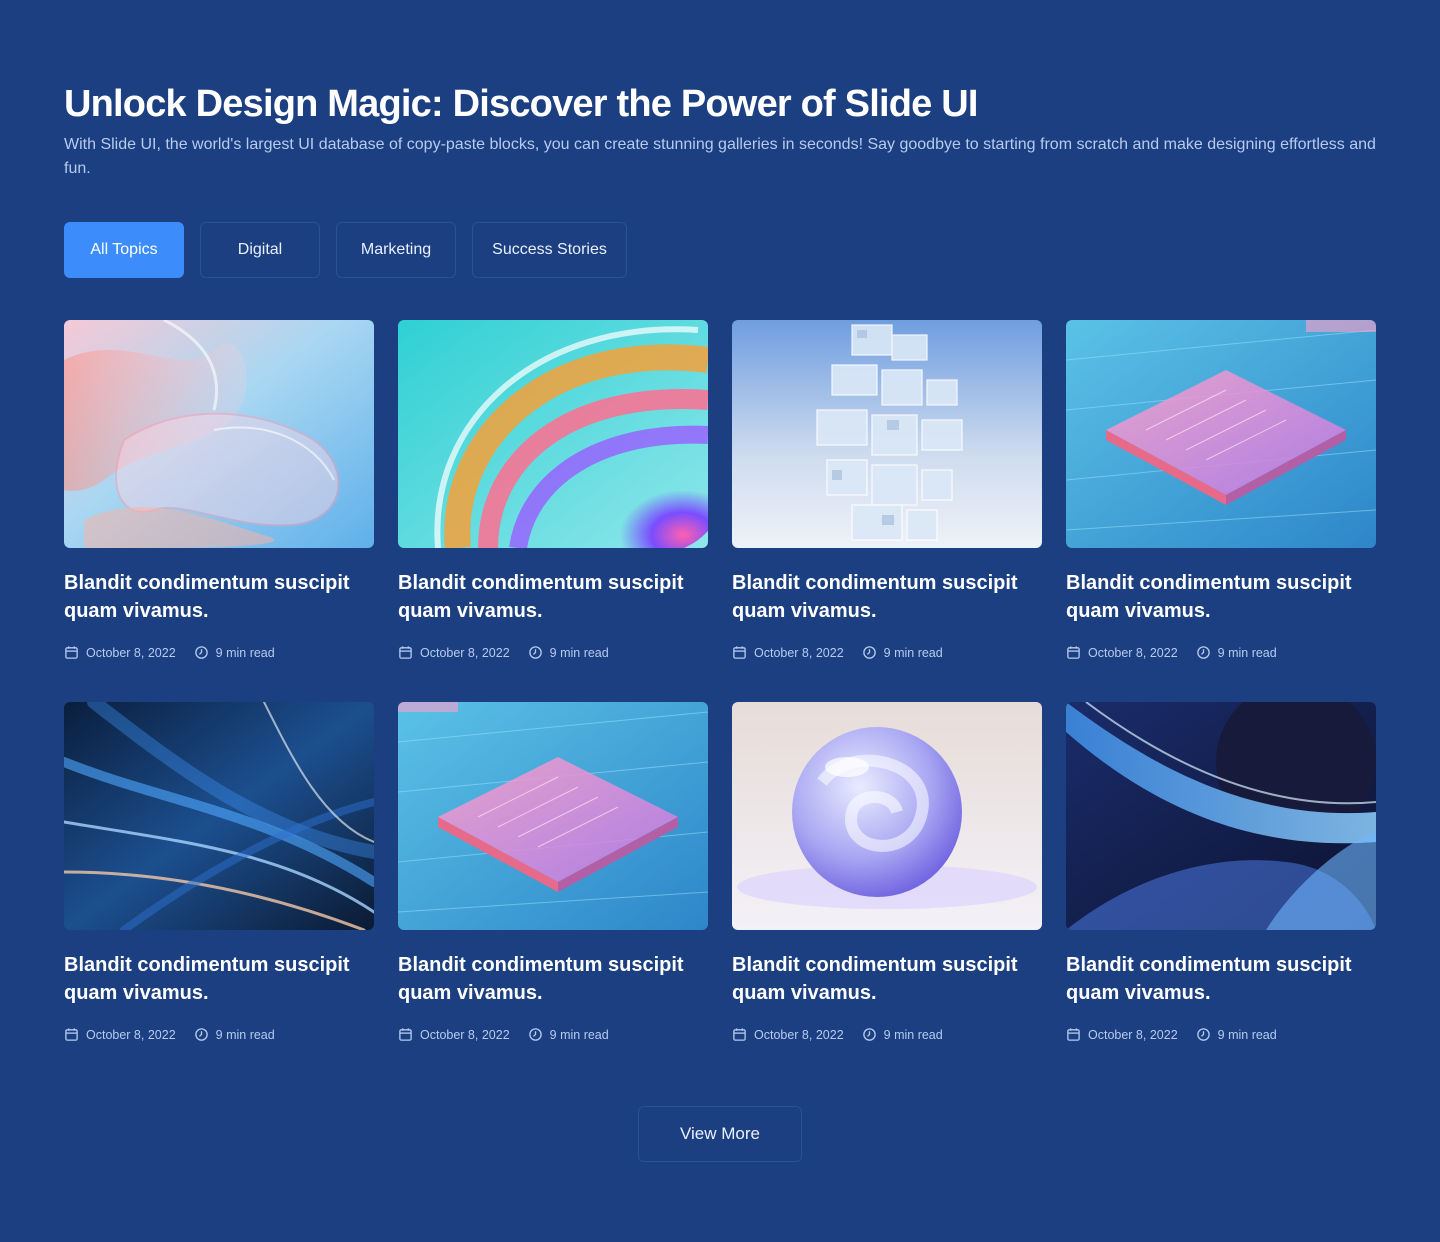  Describe the element at coordinates (887, 816) in the screenshot. I see `post-image-glass-sphere` at that location.